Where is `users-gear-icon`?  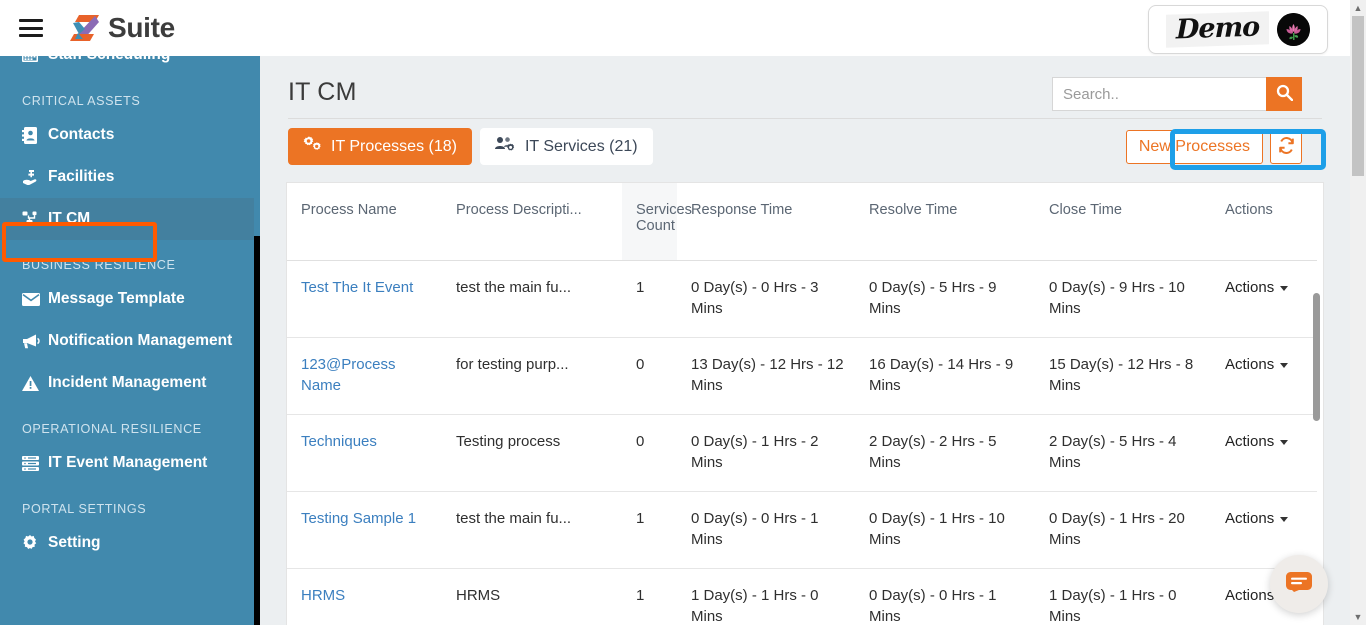
users-gear-icon is located at coordinates (505, 146).